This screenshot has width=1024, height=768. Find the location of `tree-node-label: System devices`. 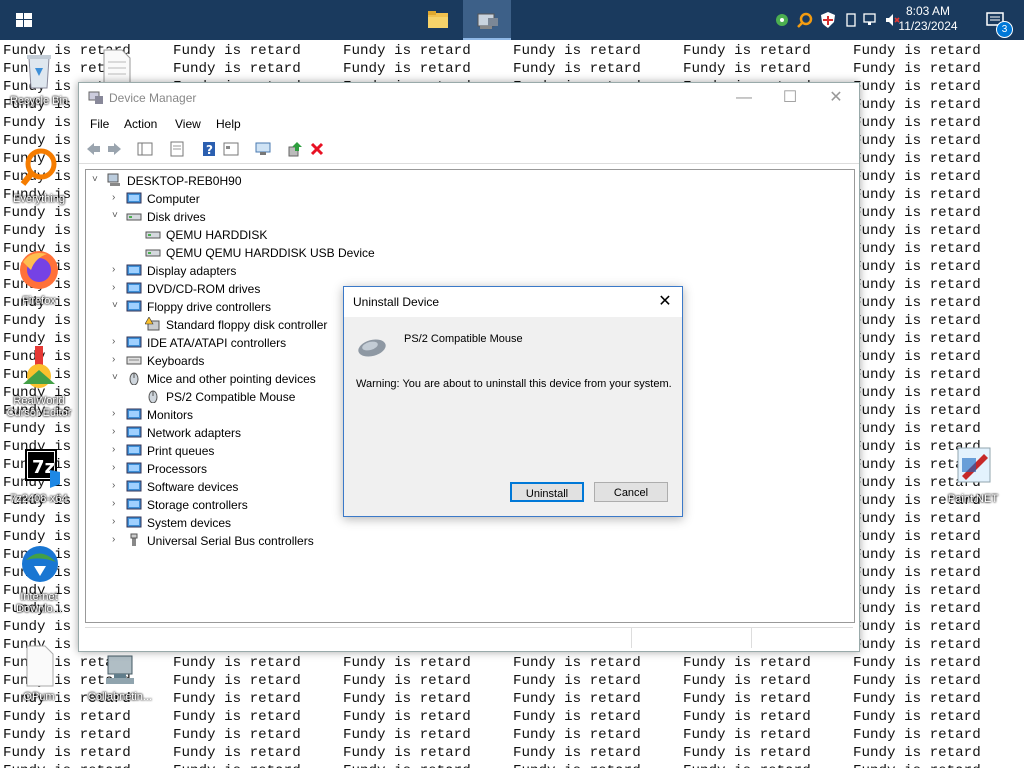

tree-node-label: System devices is located at coordinates (189, 523).